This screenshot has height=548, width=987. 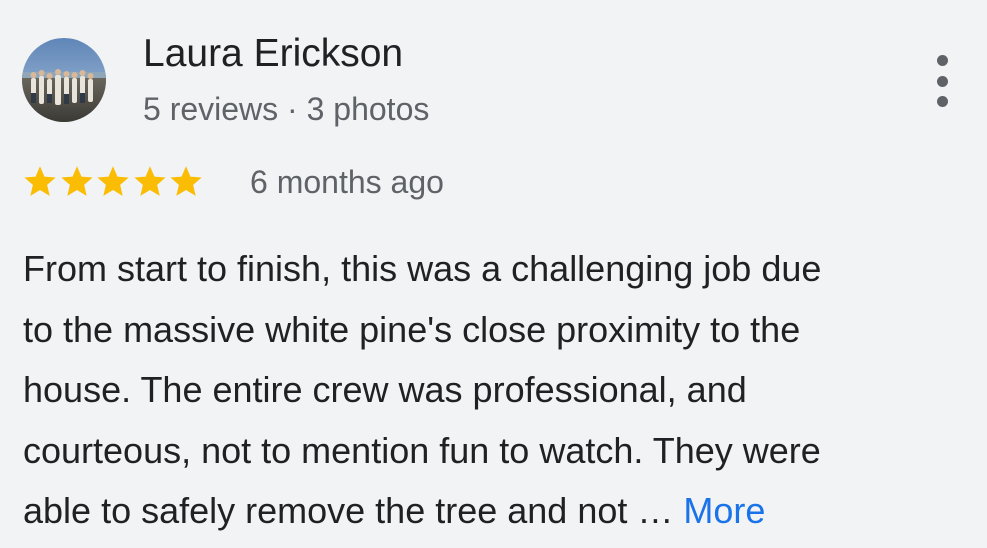 I want to click on review-date: 6 months ago, so click(x=347, y=182).